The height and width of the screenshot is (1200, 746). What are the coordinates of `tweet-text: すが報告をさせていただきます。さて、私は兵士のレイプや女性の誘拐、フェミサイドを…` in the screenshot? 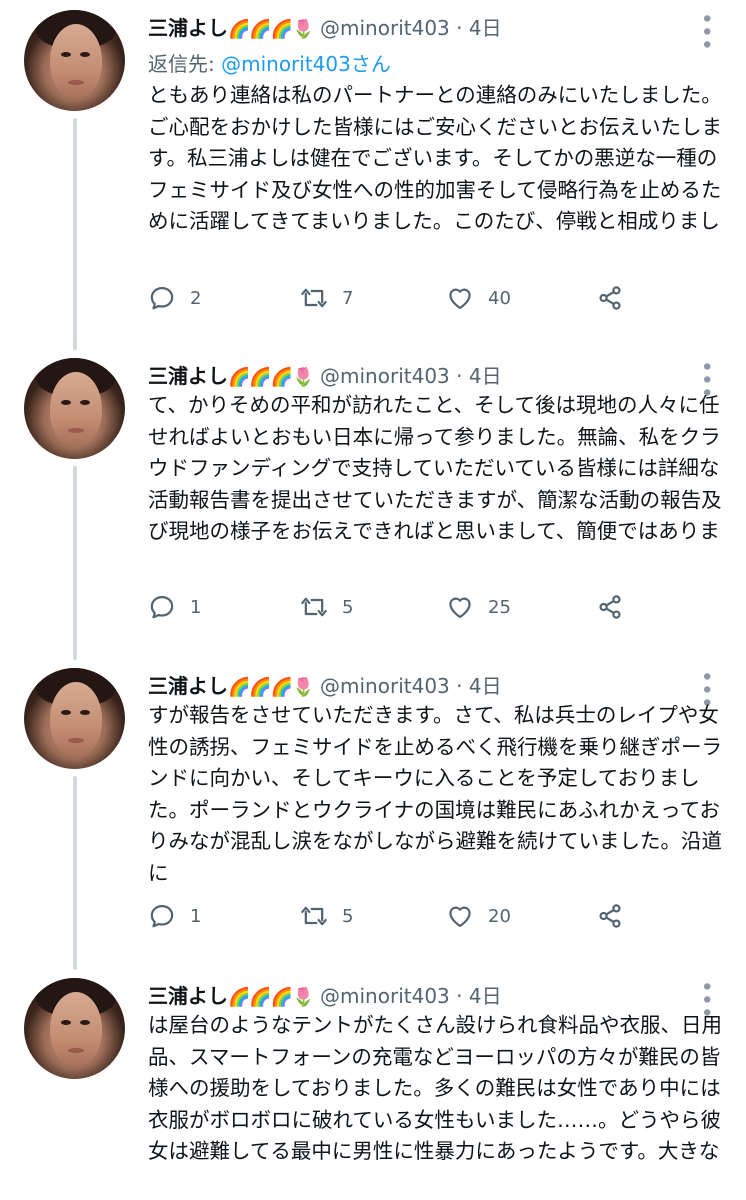 It's located at (435, 794).